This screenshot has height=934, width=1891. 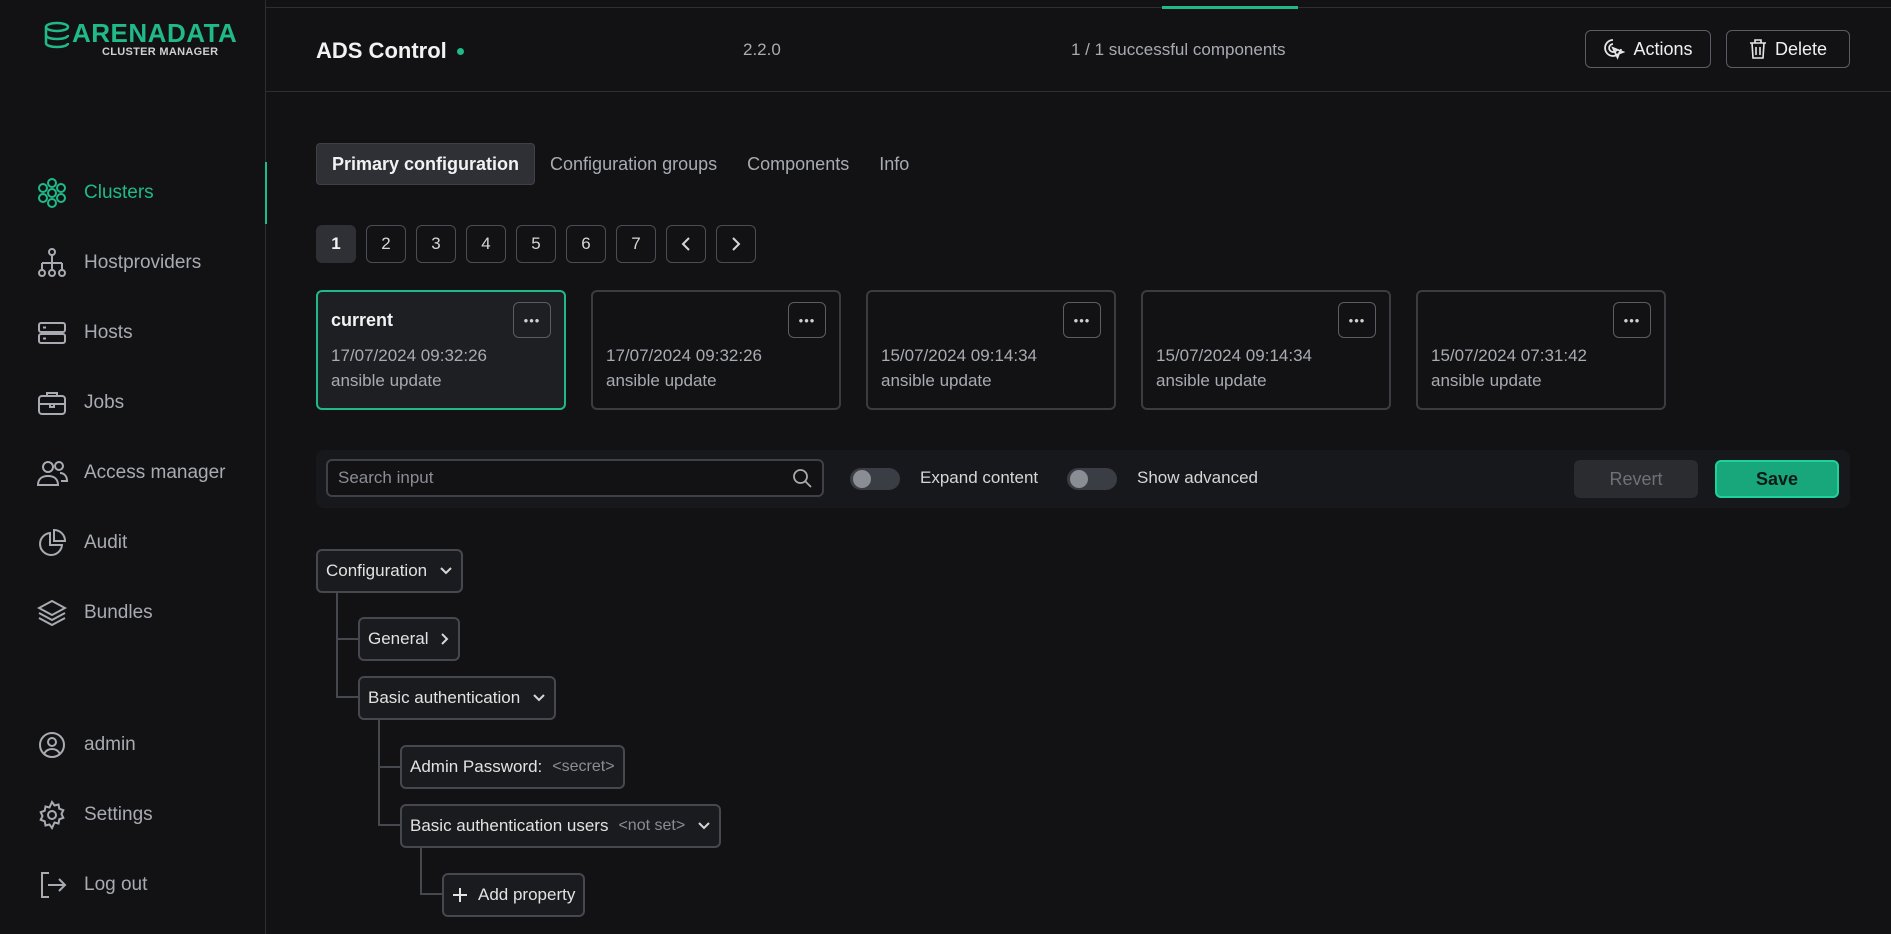 I want to click on card-date: 15/07/2024 09:14:34, so click(x=1234, y=355).